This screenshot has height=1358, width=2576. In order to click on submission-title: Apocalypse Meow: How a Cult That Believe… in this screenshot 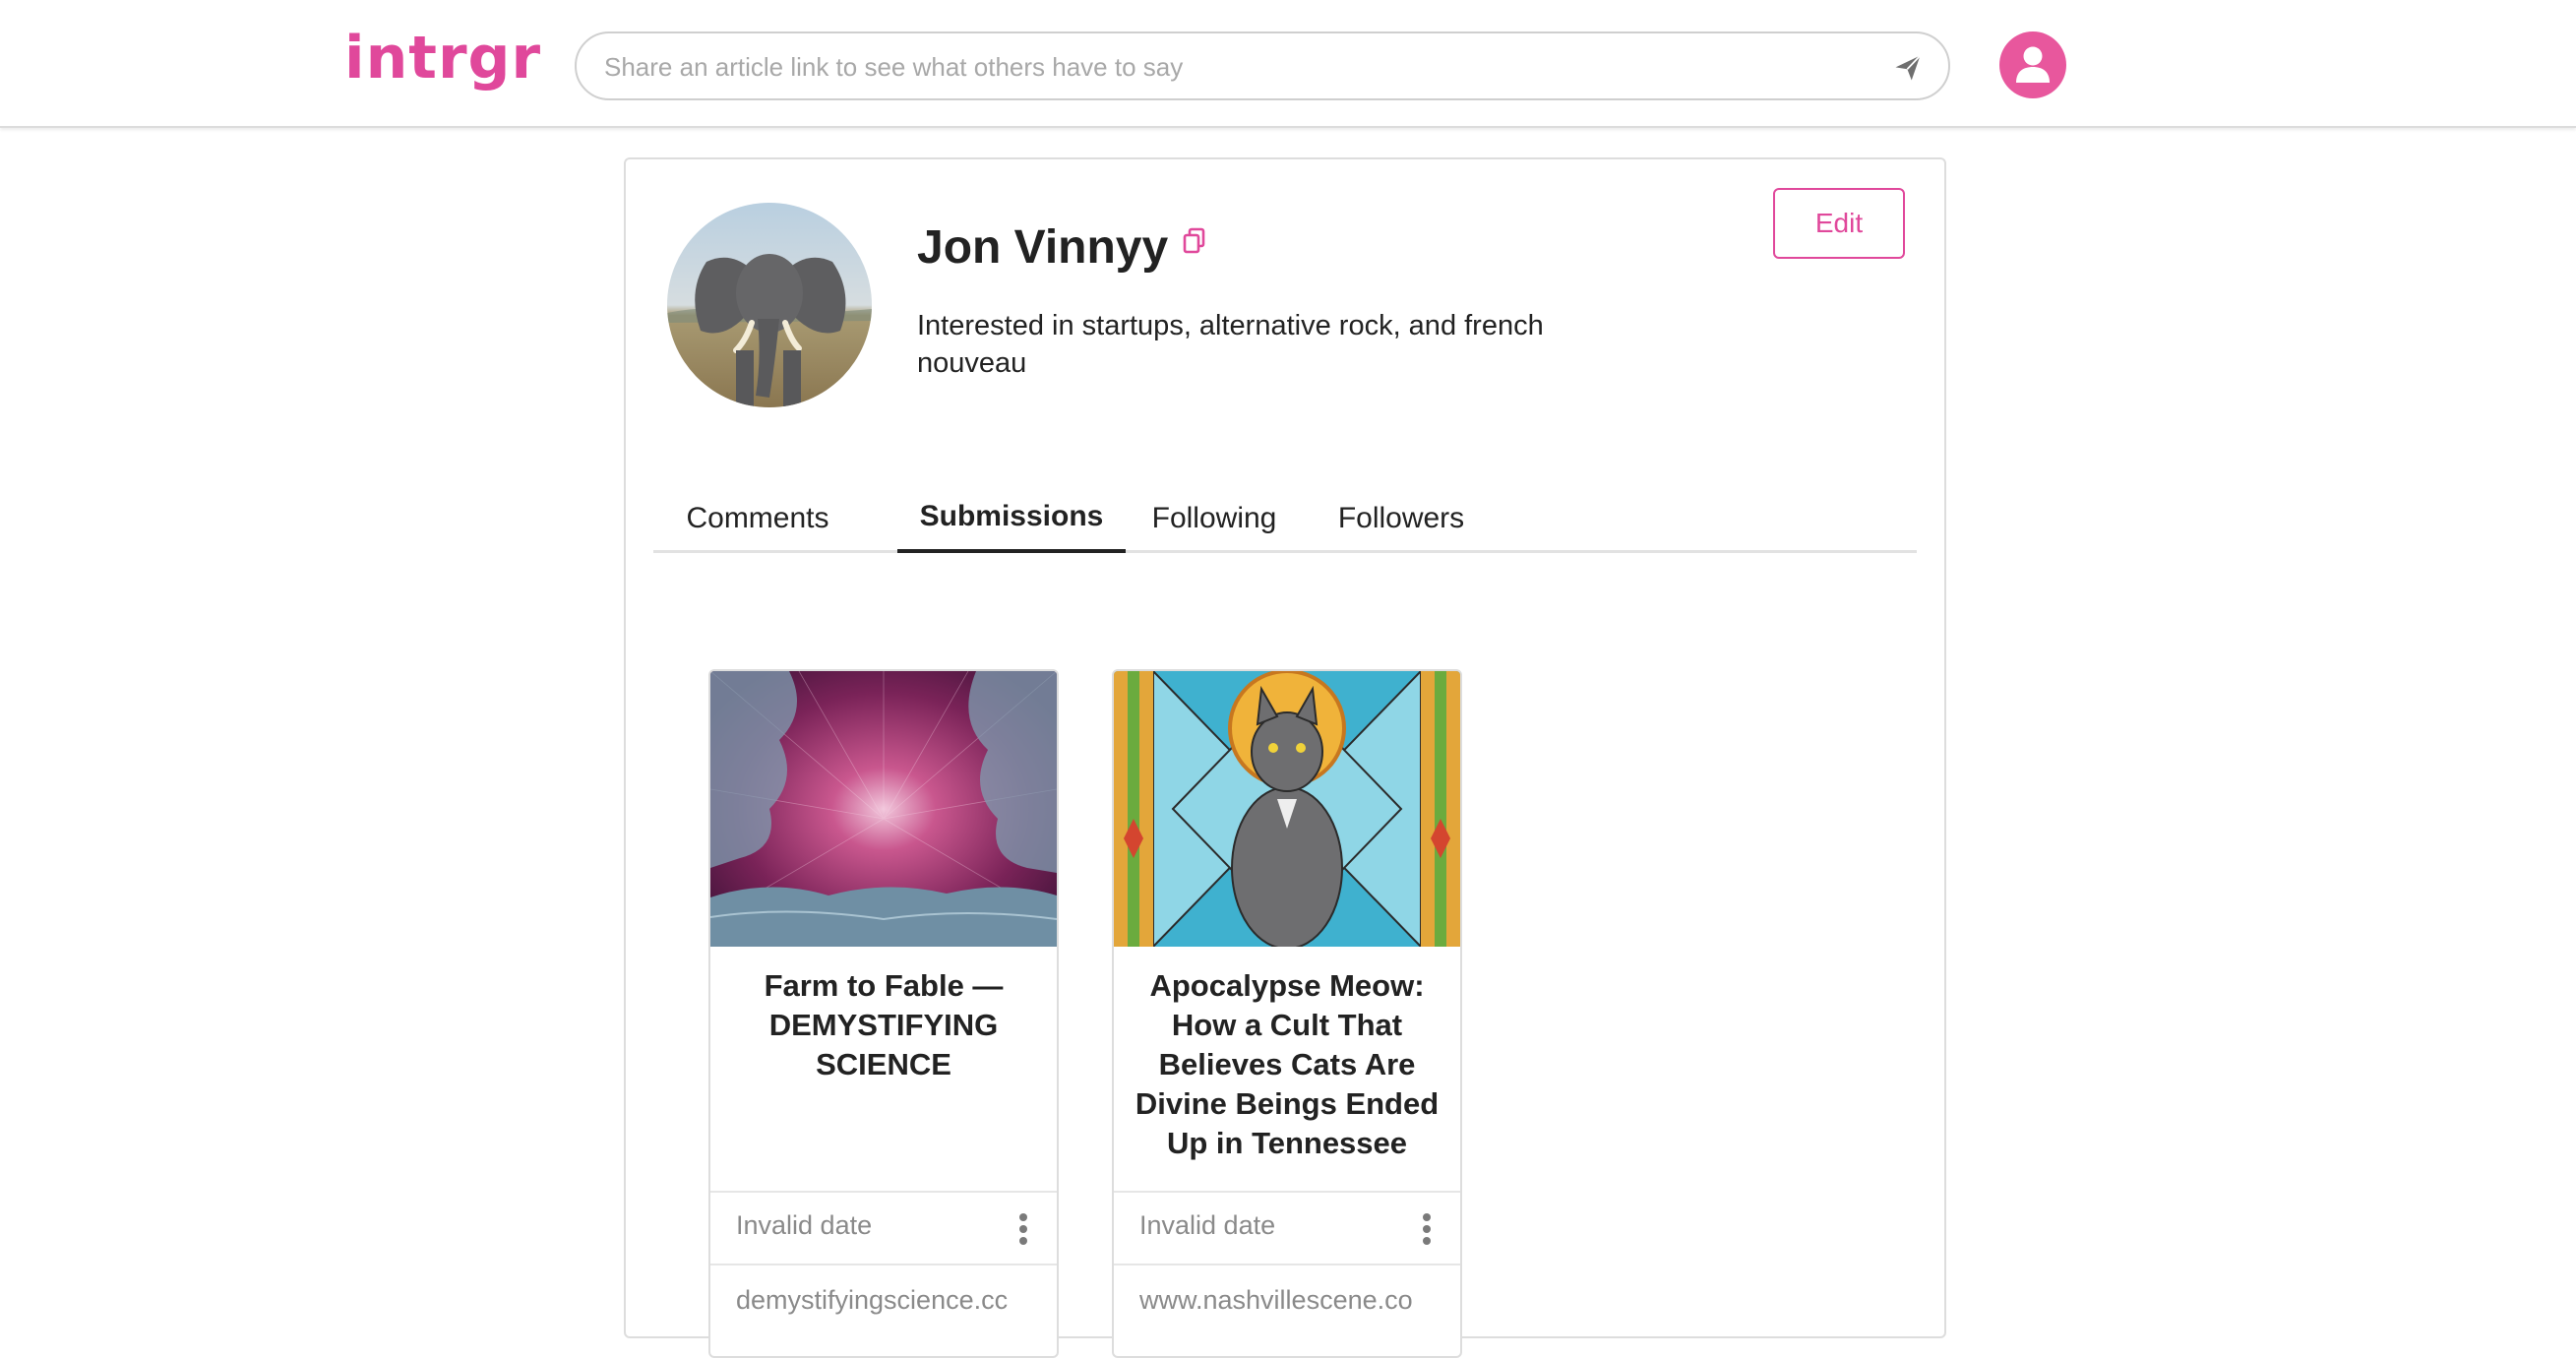, I will do `click(1287, 1064)`.